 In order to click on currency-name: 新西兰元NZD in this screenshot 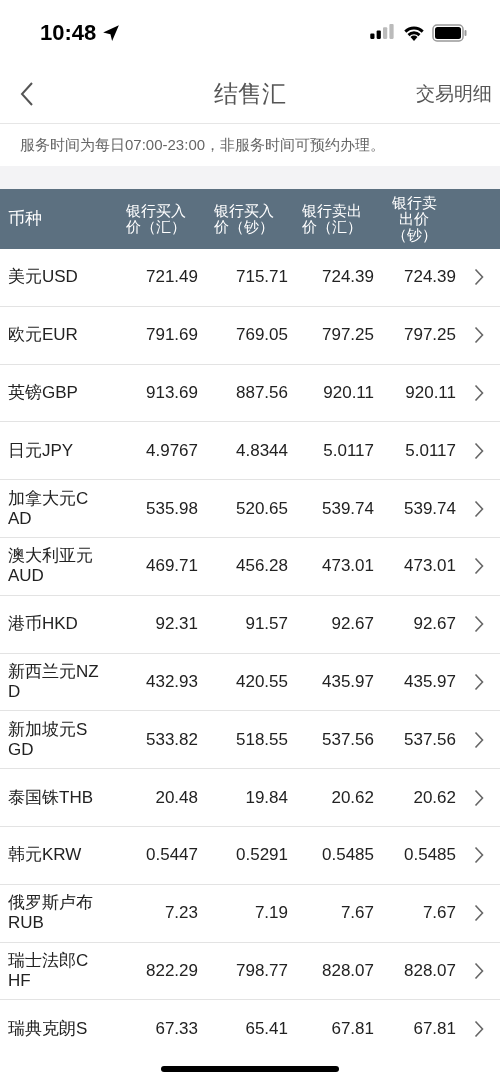, I will do `click(53, 681)`.